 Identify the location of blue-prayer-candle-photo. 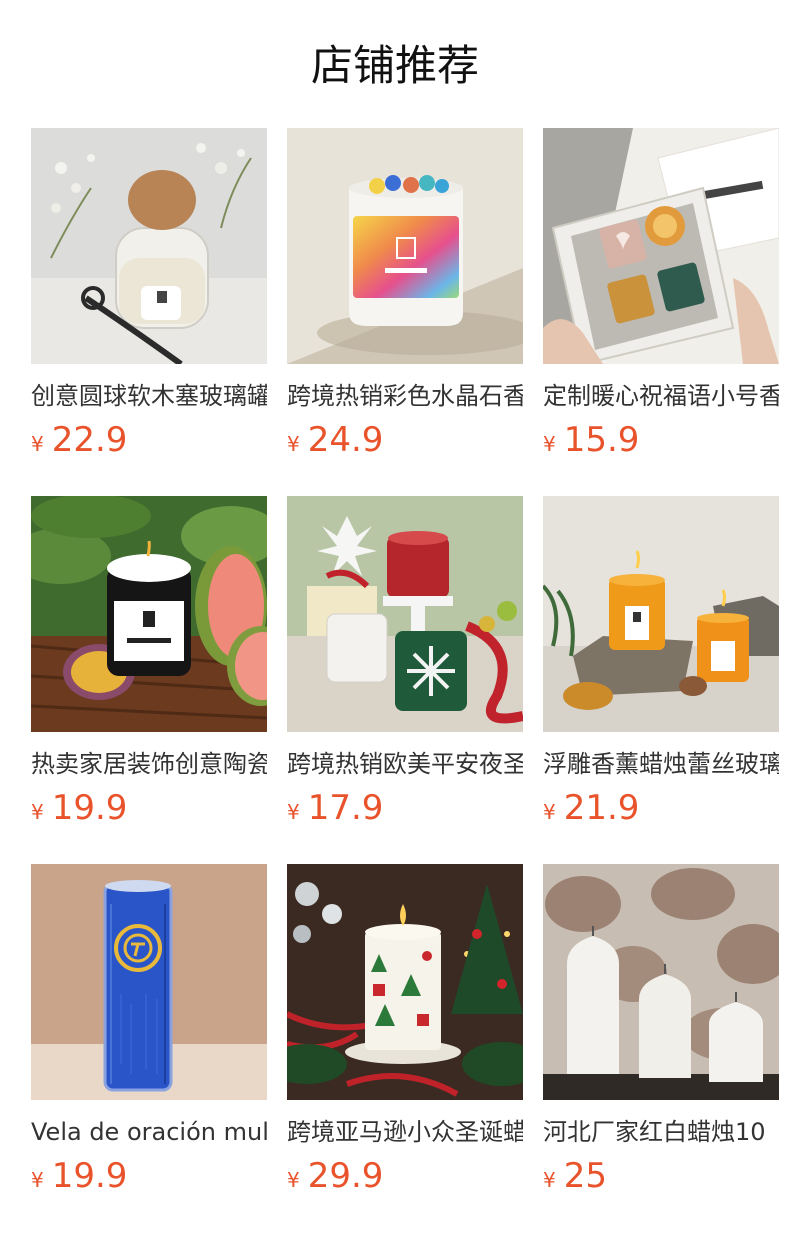
(149, 982).